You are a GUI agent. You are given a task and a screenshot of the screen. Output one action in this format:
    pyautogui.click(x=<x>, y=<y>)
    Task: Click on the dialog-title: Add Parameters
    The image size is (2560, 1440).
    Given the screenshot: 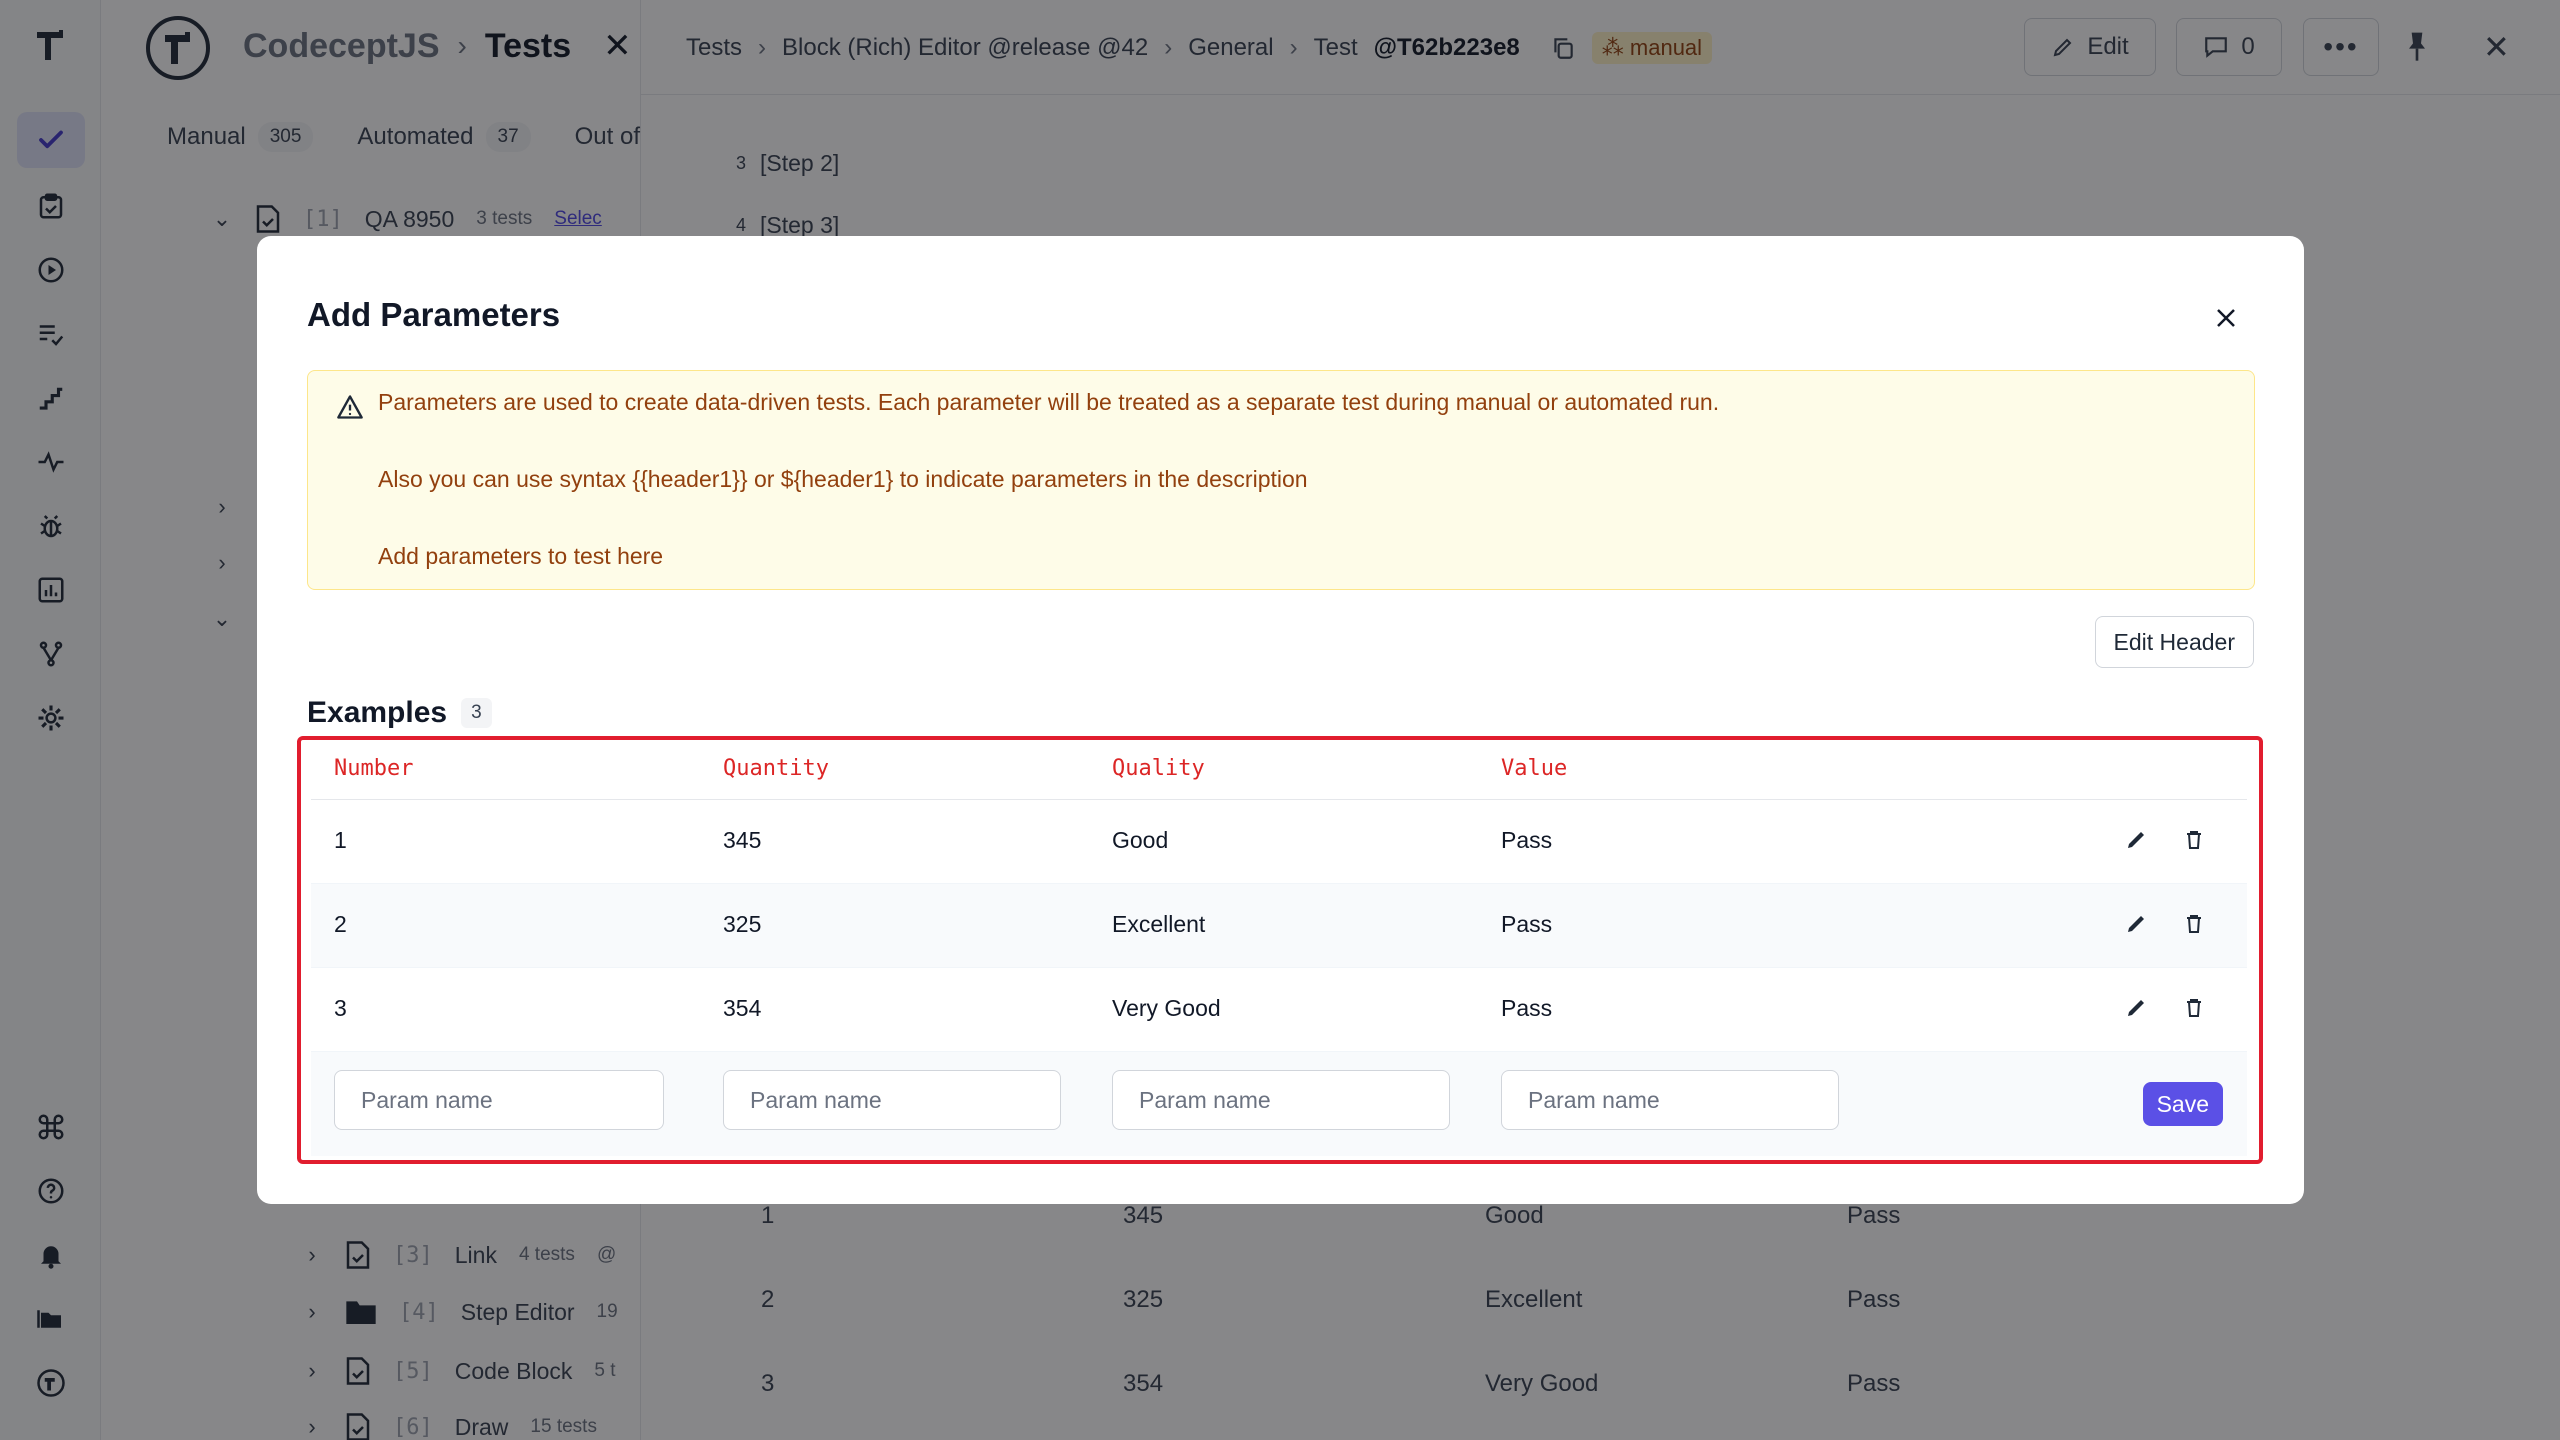 What is the action you would take?
    pyautogui.click(x=434, y=314)
    